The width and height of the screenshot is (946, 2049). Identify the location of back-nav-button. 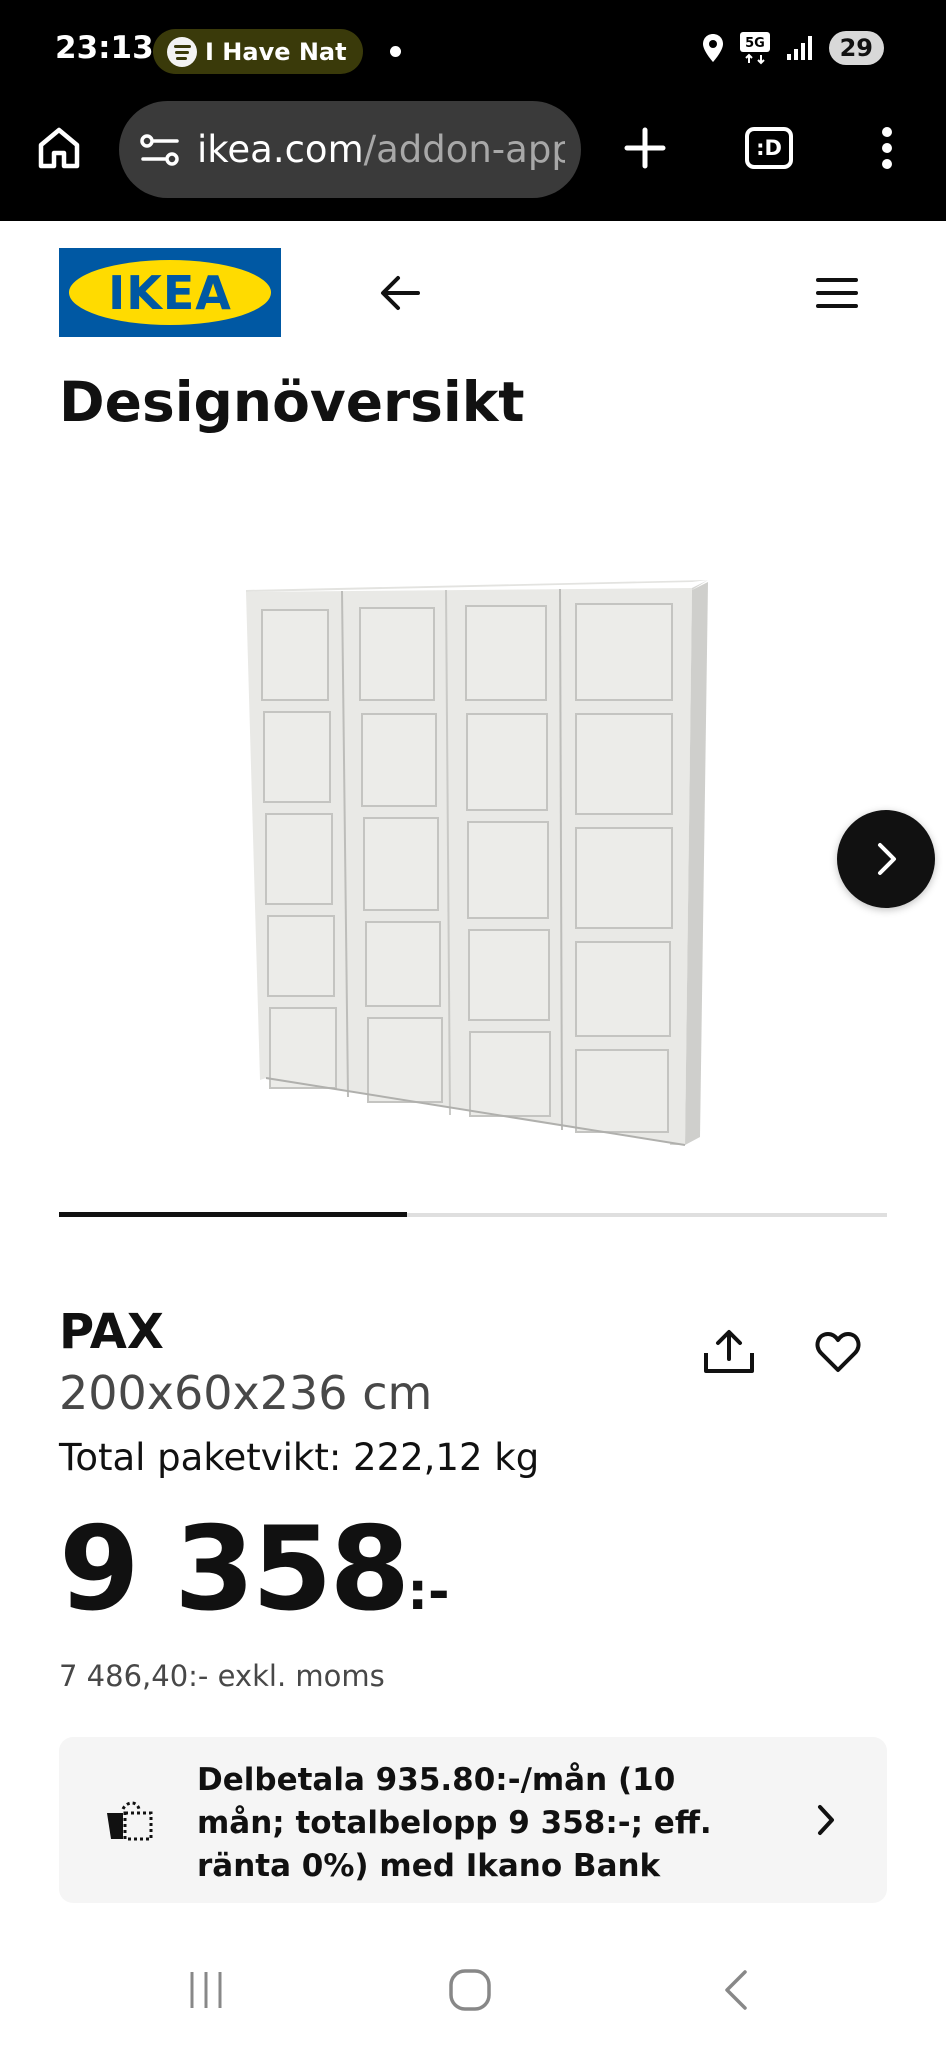
(736, 1990).